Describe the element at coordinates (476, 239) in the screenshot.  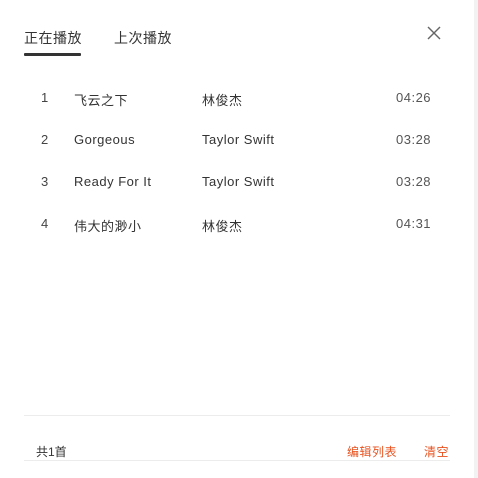
I see `scroll-edge` at that location.